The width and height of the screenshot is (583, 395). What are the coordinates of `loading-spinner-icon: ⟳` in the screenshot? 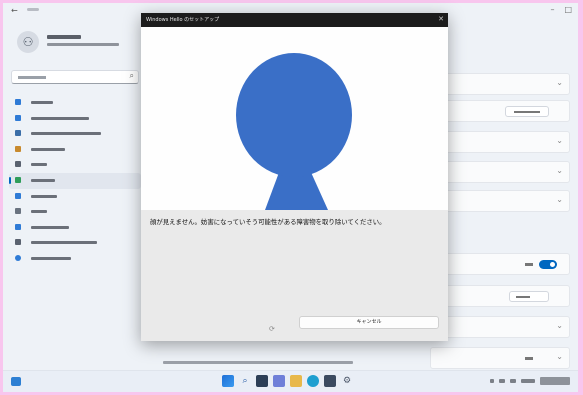 It's located at (272, 329).